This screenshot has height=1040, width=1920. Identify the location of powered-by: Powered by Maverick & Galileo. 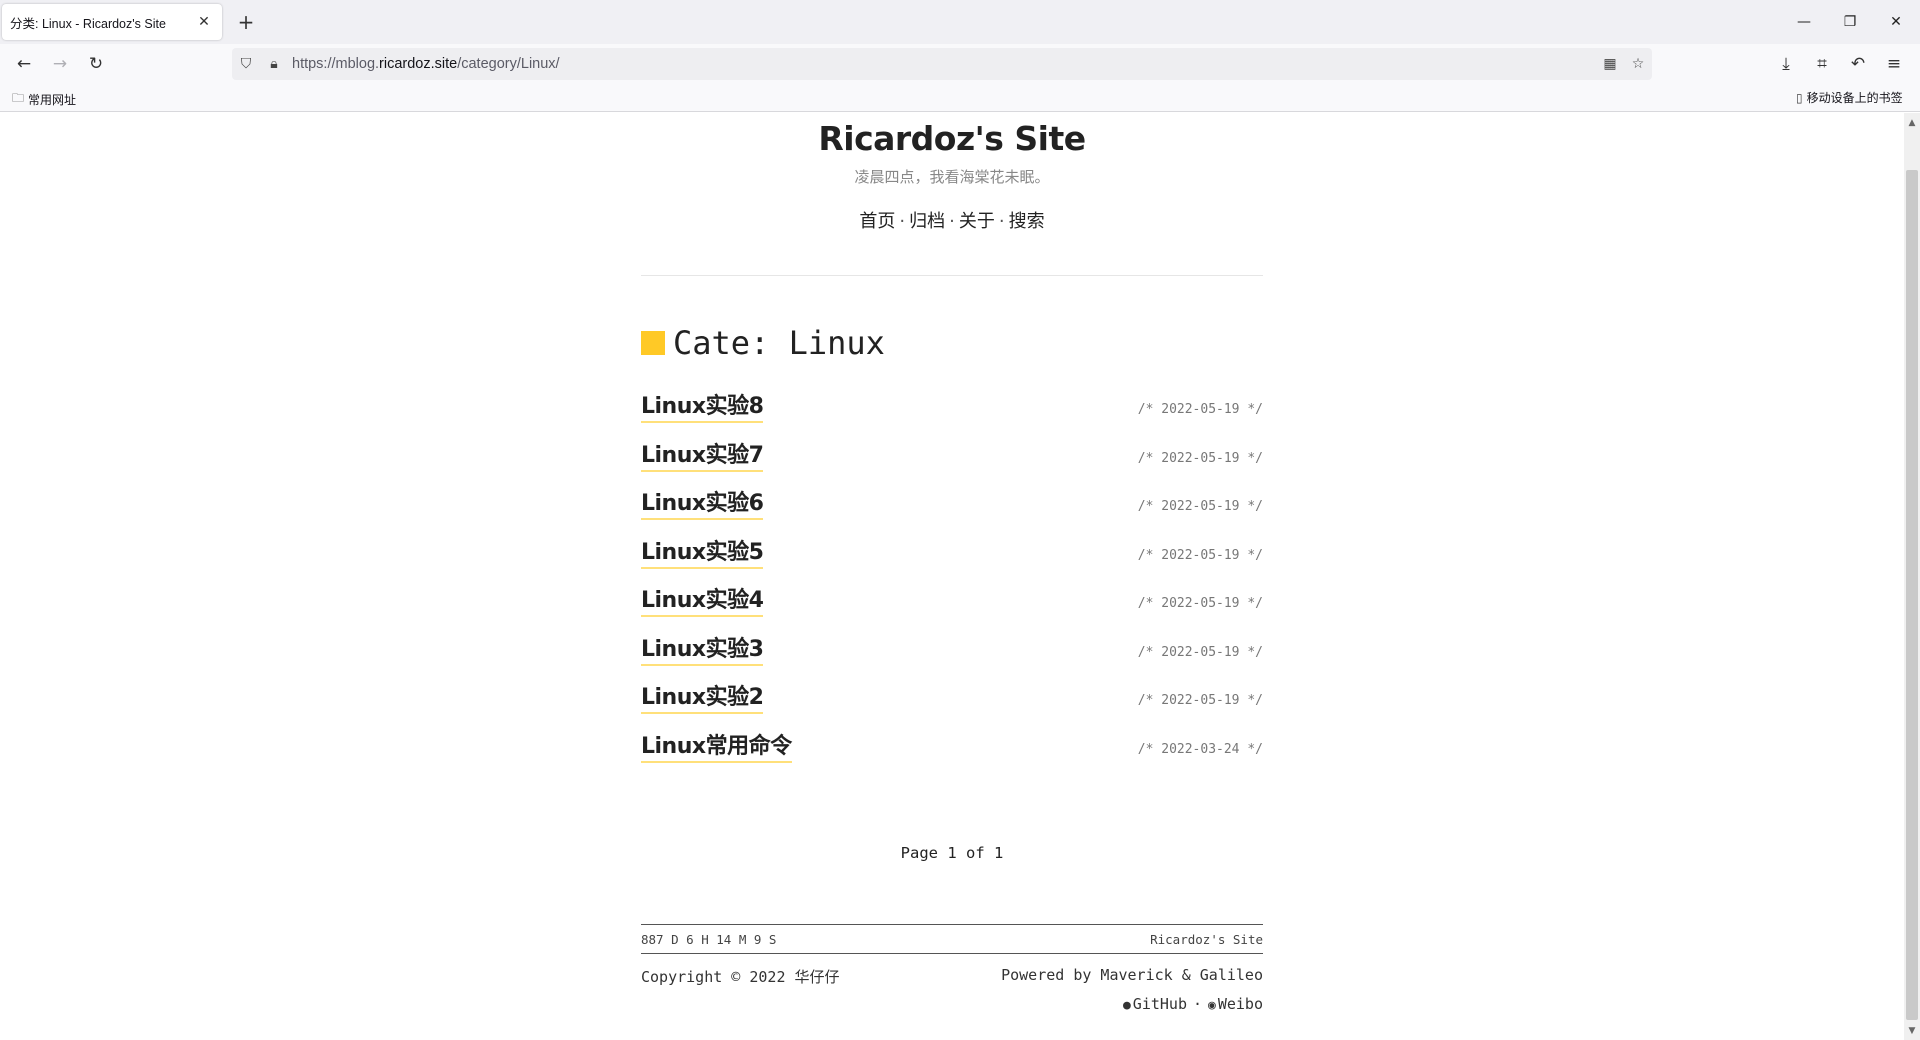
(1132, 976).